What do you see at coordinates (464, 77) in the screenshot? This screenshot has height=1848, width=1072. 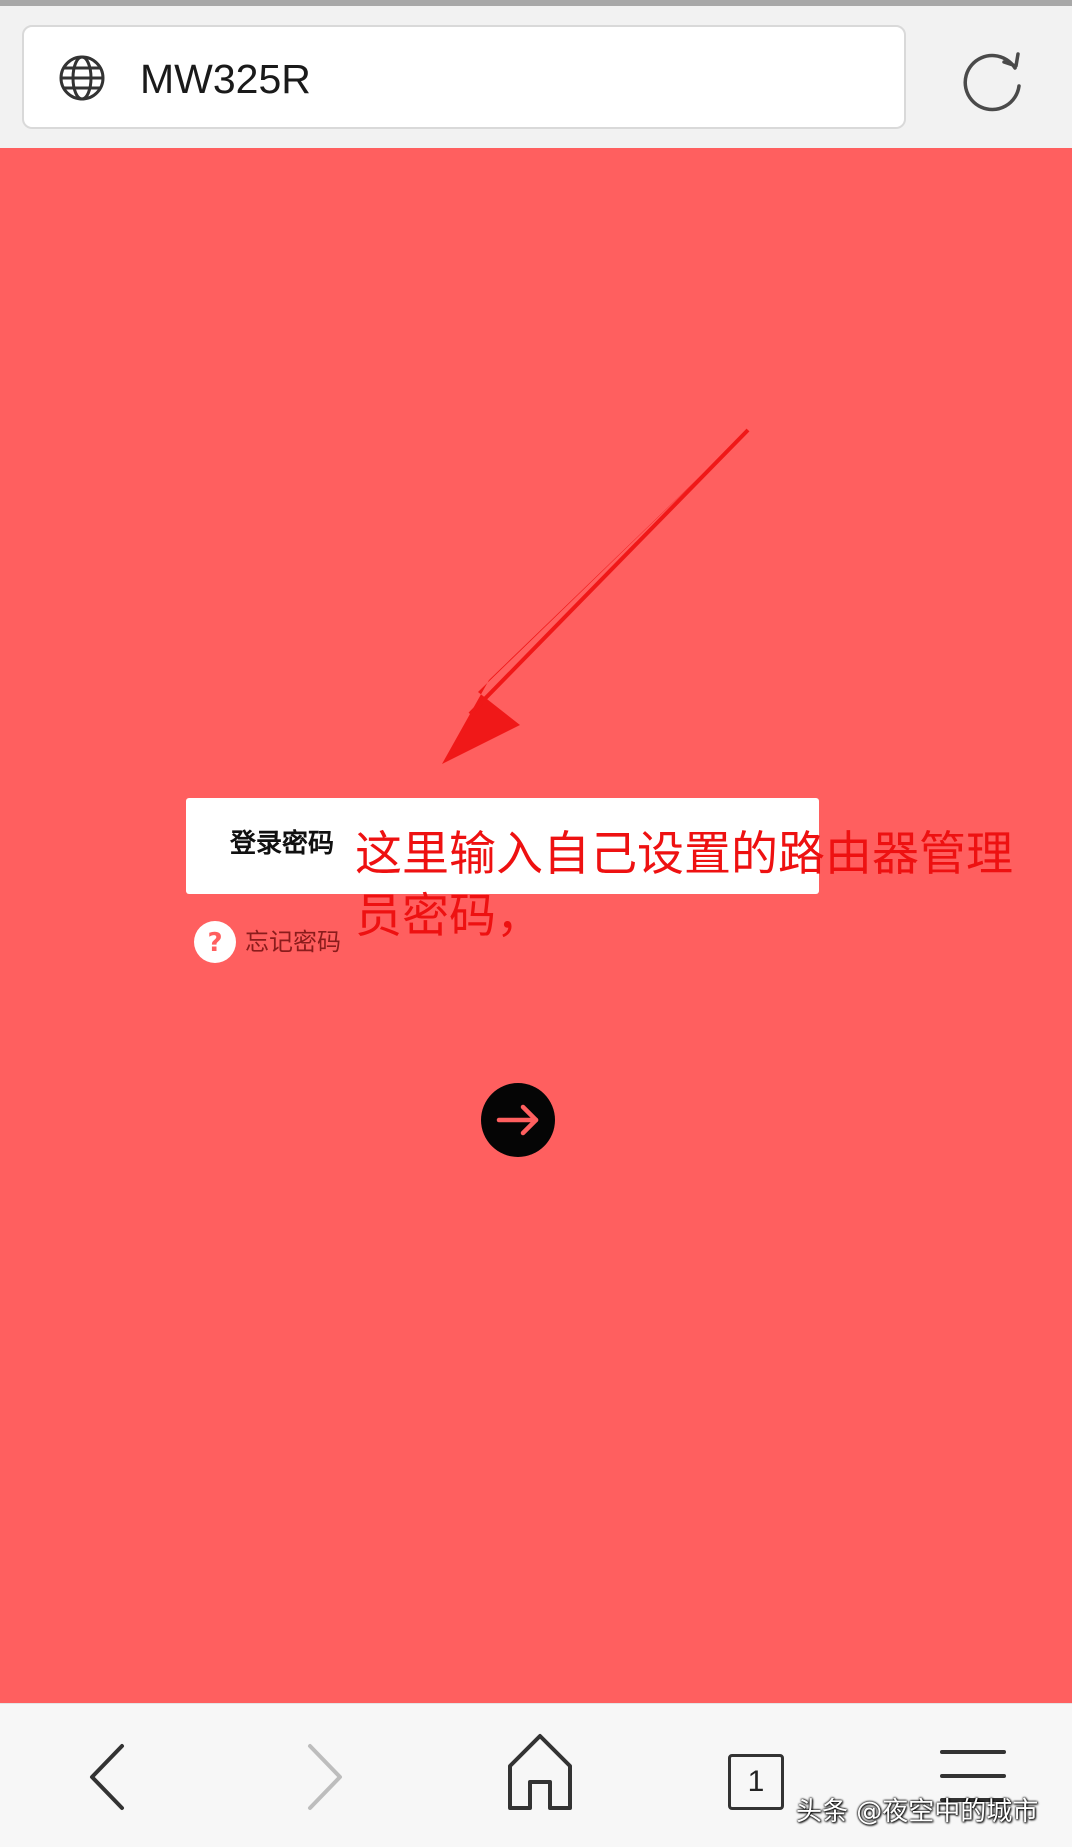 I see `address-bar: MW325R` at bounding box center [464, 77].